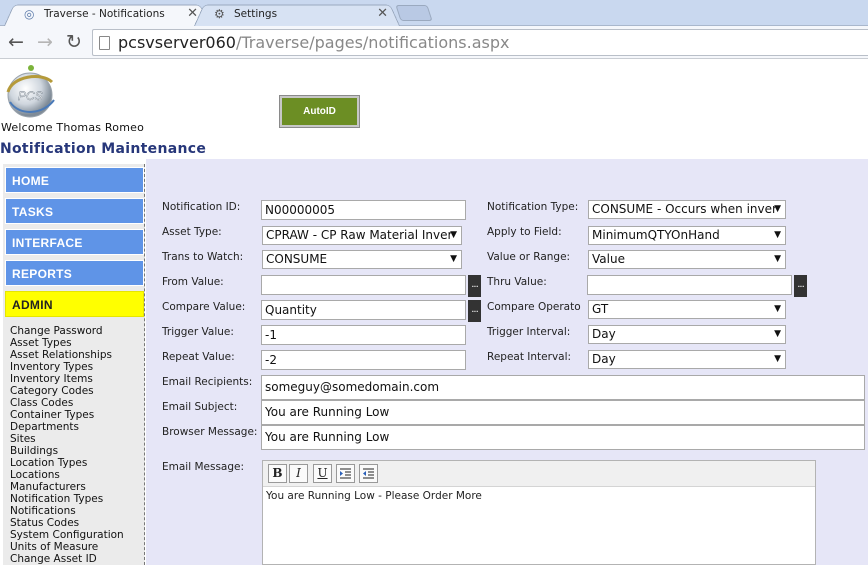 This screenshot has width=868, height=565. Describe the element at coordinates (517, 282) in the screenshot. I see `thru-value-label: Thru Value:` at that location.